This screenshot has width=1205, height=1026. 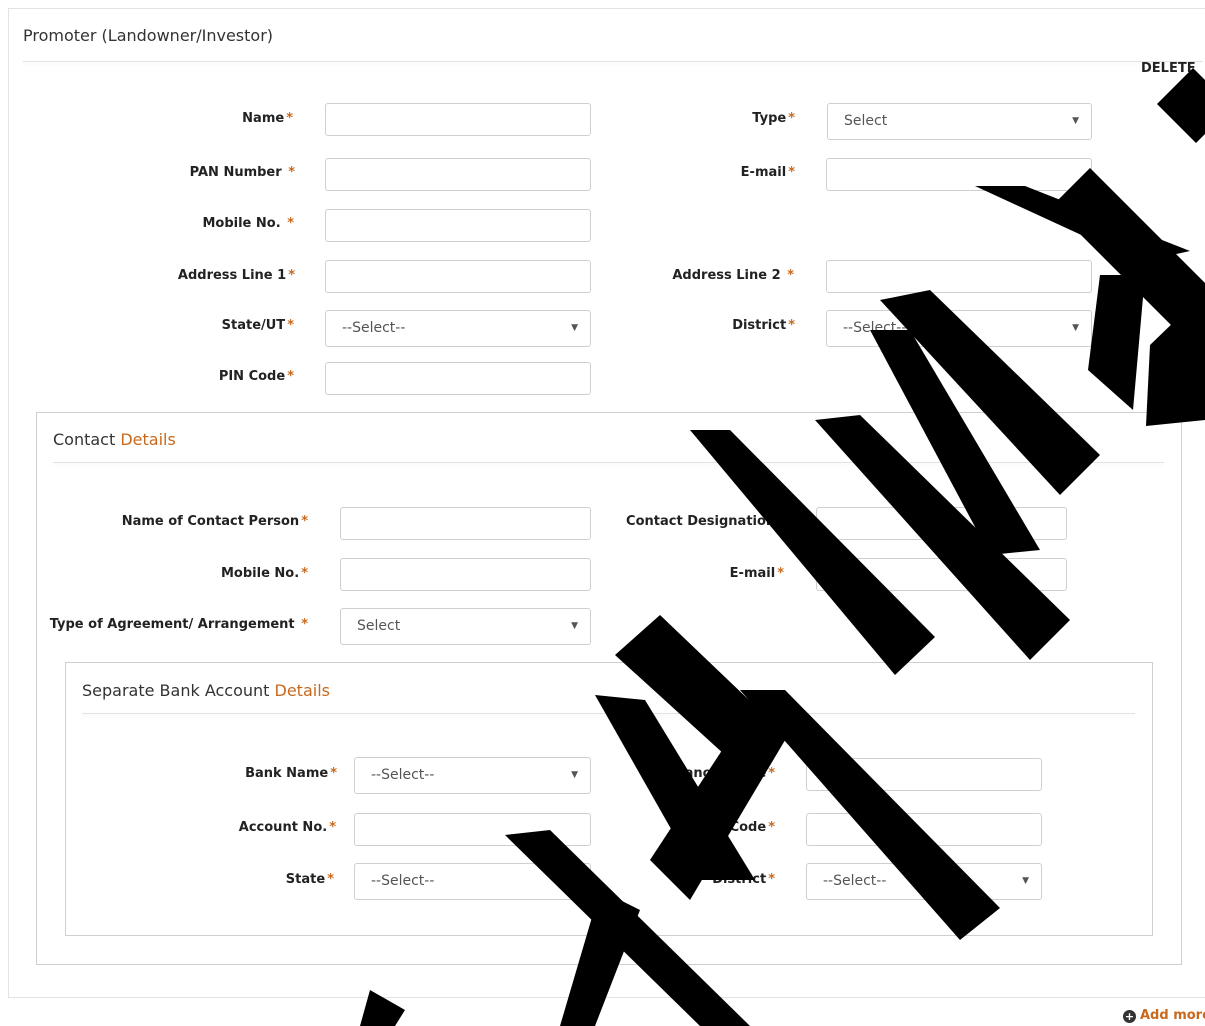 What do you see at coordinates (458, 119) in the screenshot?
I see `name-input` at bounding box center [458, 119].